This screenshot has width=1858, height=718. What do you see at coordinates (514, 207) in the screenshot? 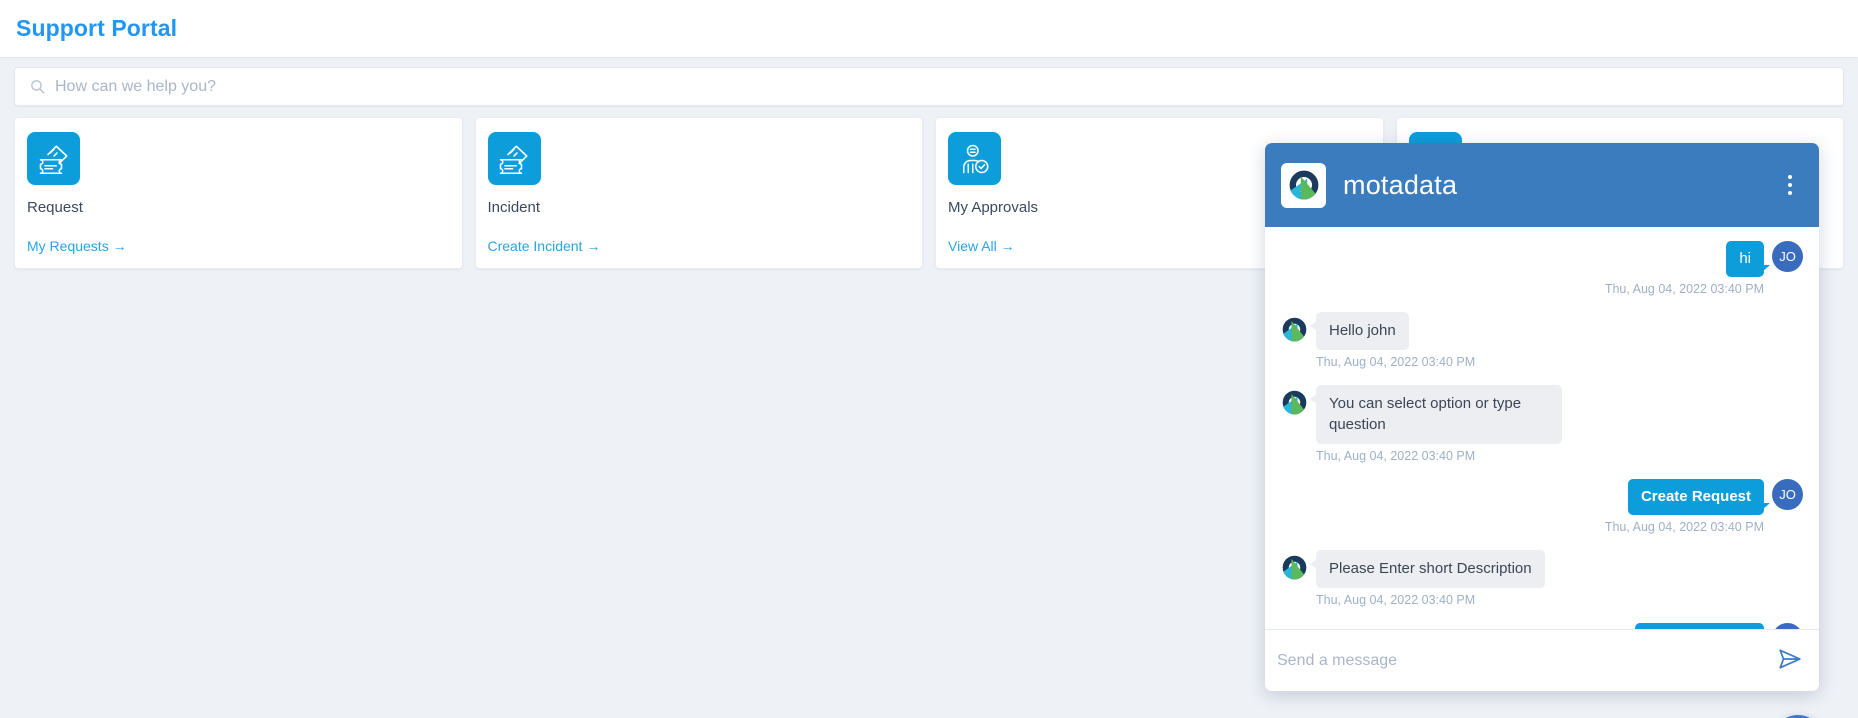
I see `card-title: Incident` at bounding box center [514, 207].